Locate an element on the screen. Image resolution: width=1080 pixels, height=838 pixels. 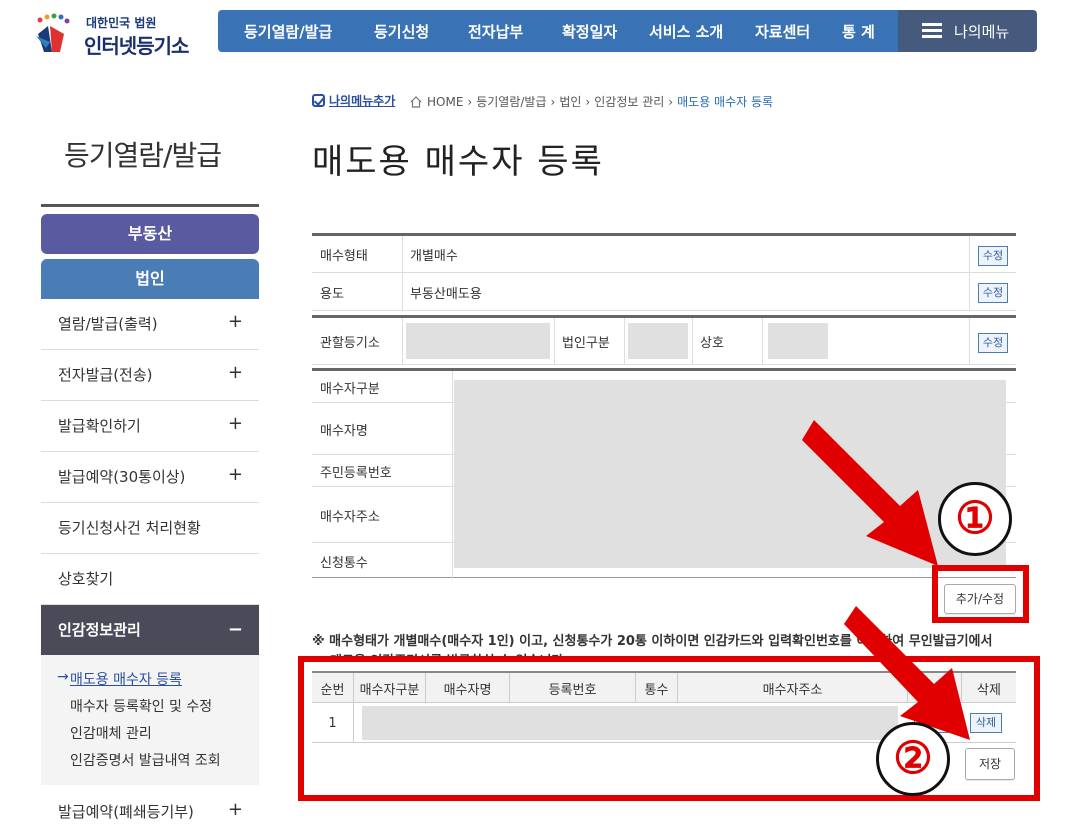
hamburger-icon is located at coordinates (932, 31).